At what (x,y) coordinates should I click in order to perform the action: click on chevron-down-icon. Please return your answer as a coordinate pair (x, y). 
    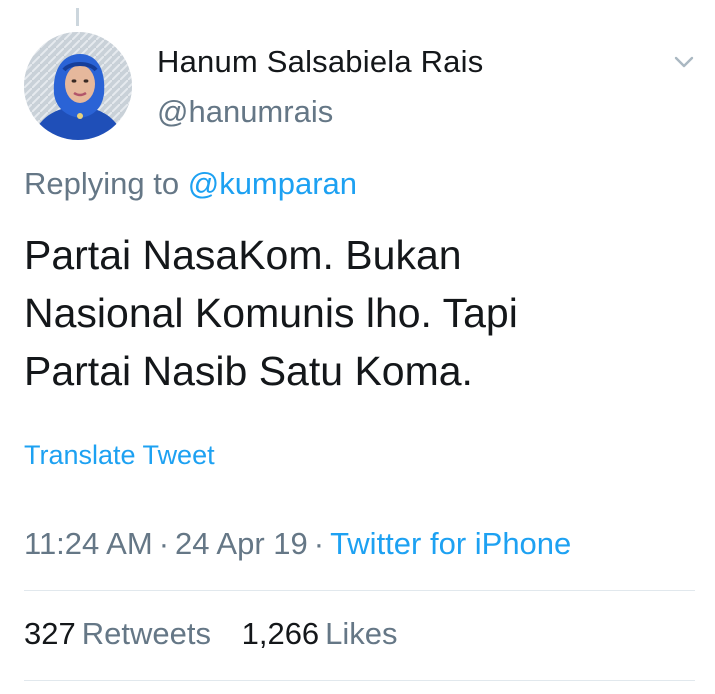
    Looking at the image, I should click on (684, 62).